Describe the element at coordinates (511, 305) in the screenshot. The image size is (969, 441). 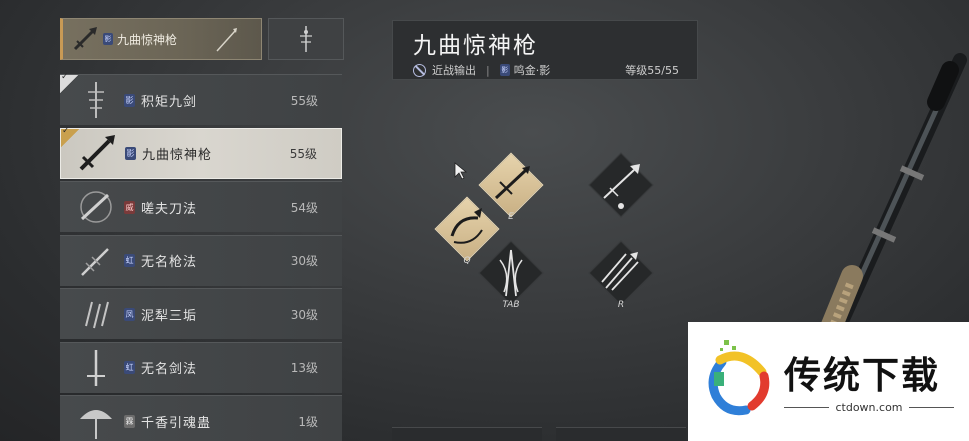
I see `skill-tab-key: TAB` at that location.